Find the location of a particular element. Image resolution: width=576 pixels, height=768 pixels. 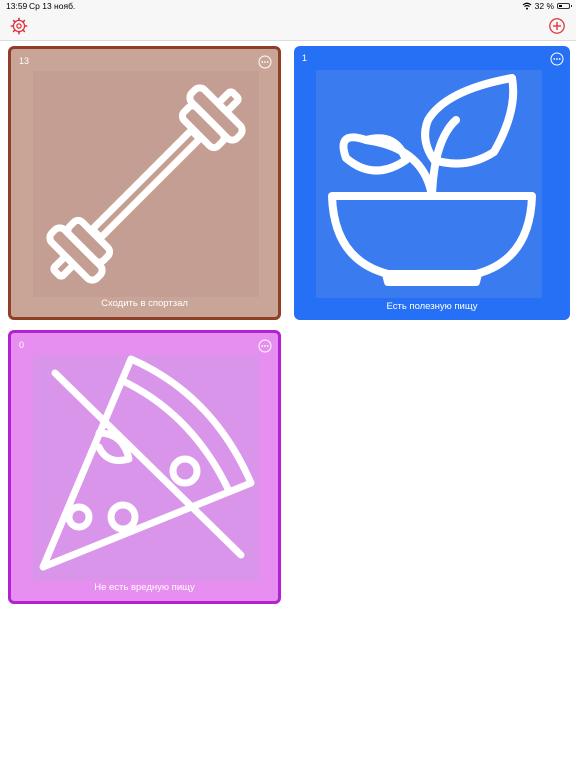

habit-label: Есть полезную пищу is located at coordinates (432, 306).